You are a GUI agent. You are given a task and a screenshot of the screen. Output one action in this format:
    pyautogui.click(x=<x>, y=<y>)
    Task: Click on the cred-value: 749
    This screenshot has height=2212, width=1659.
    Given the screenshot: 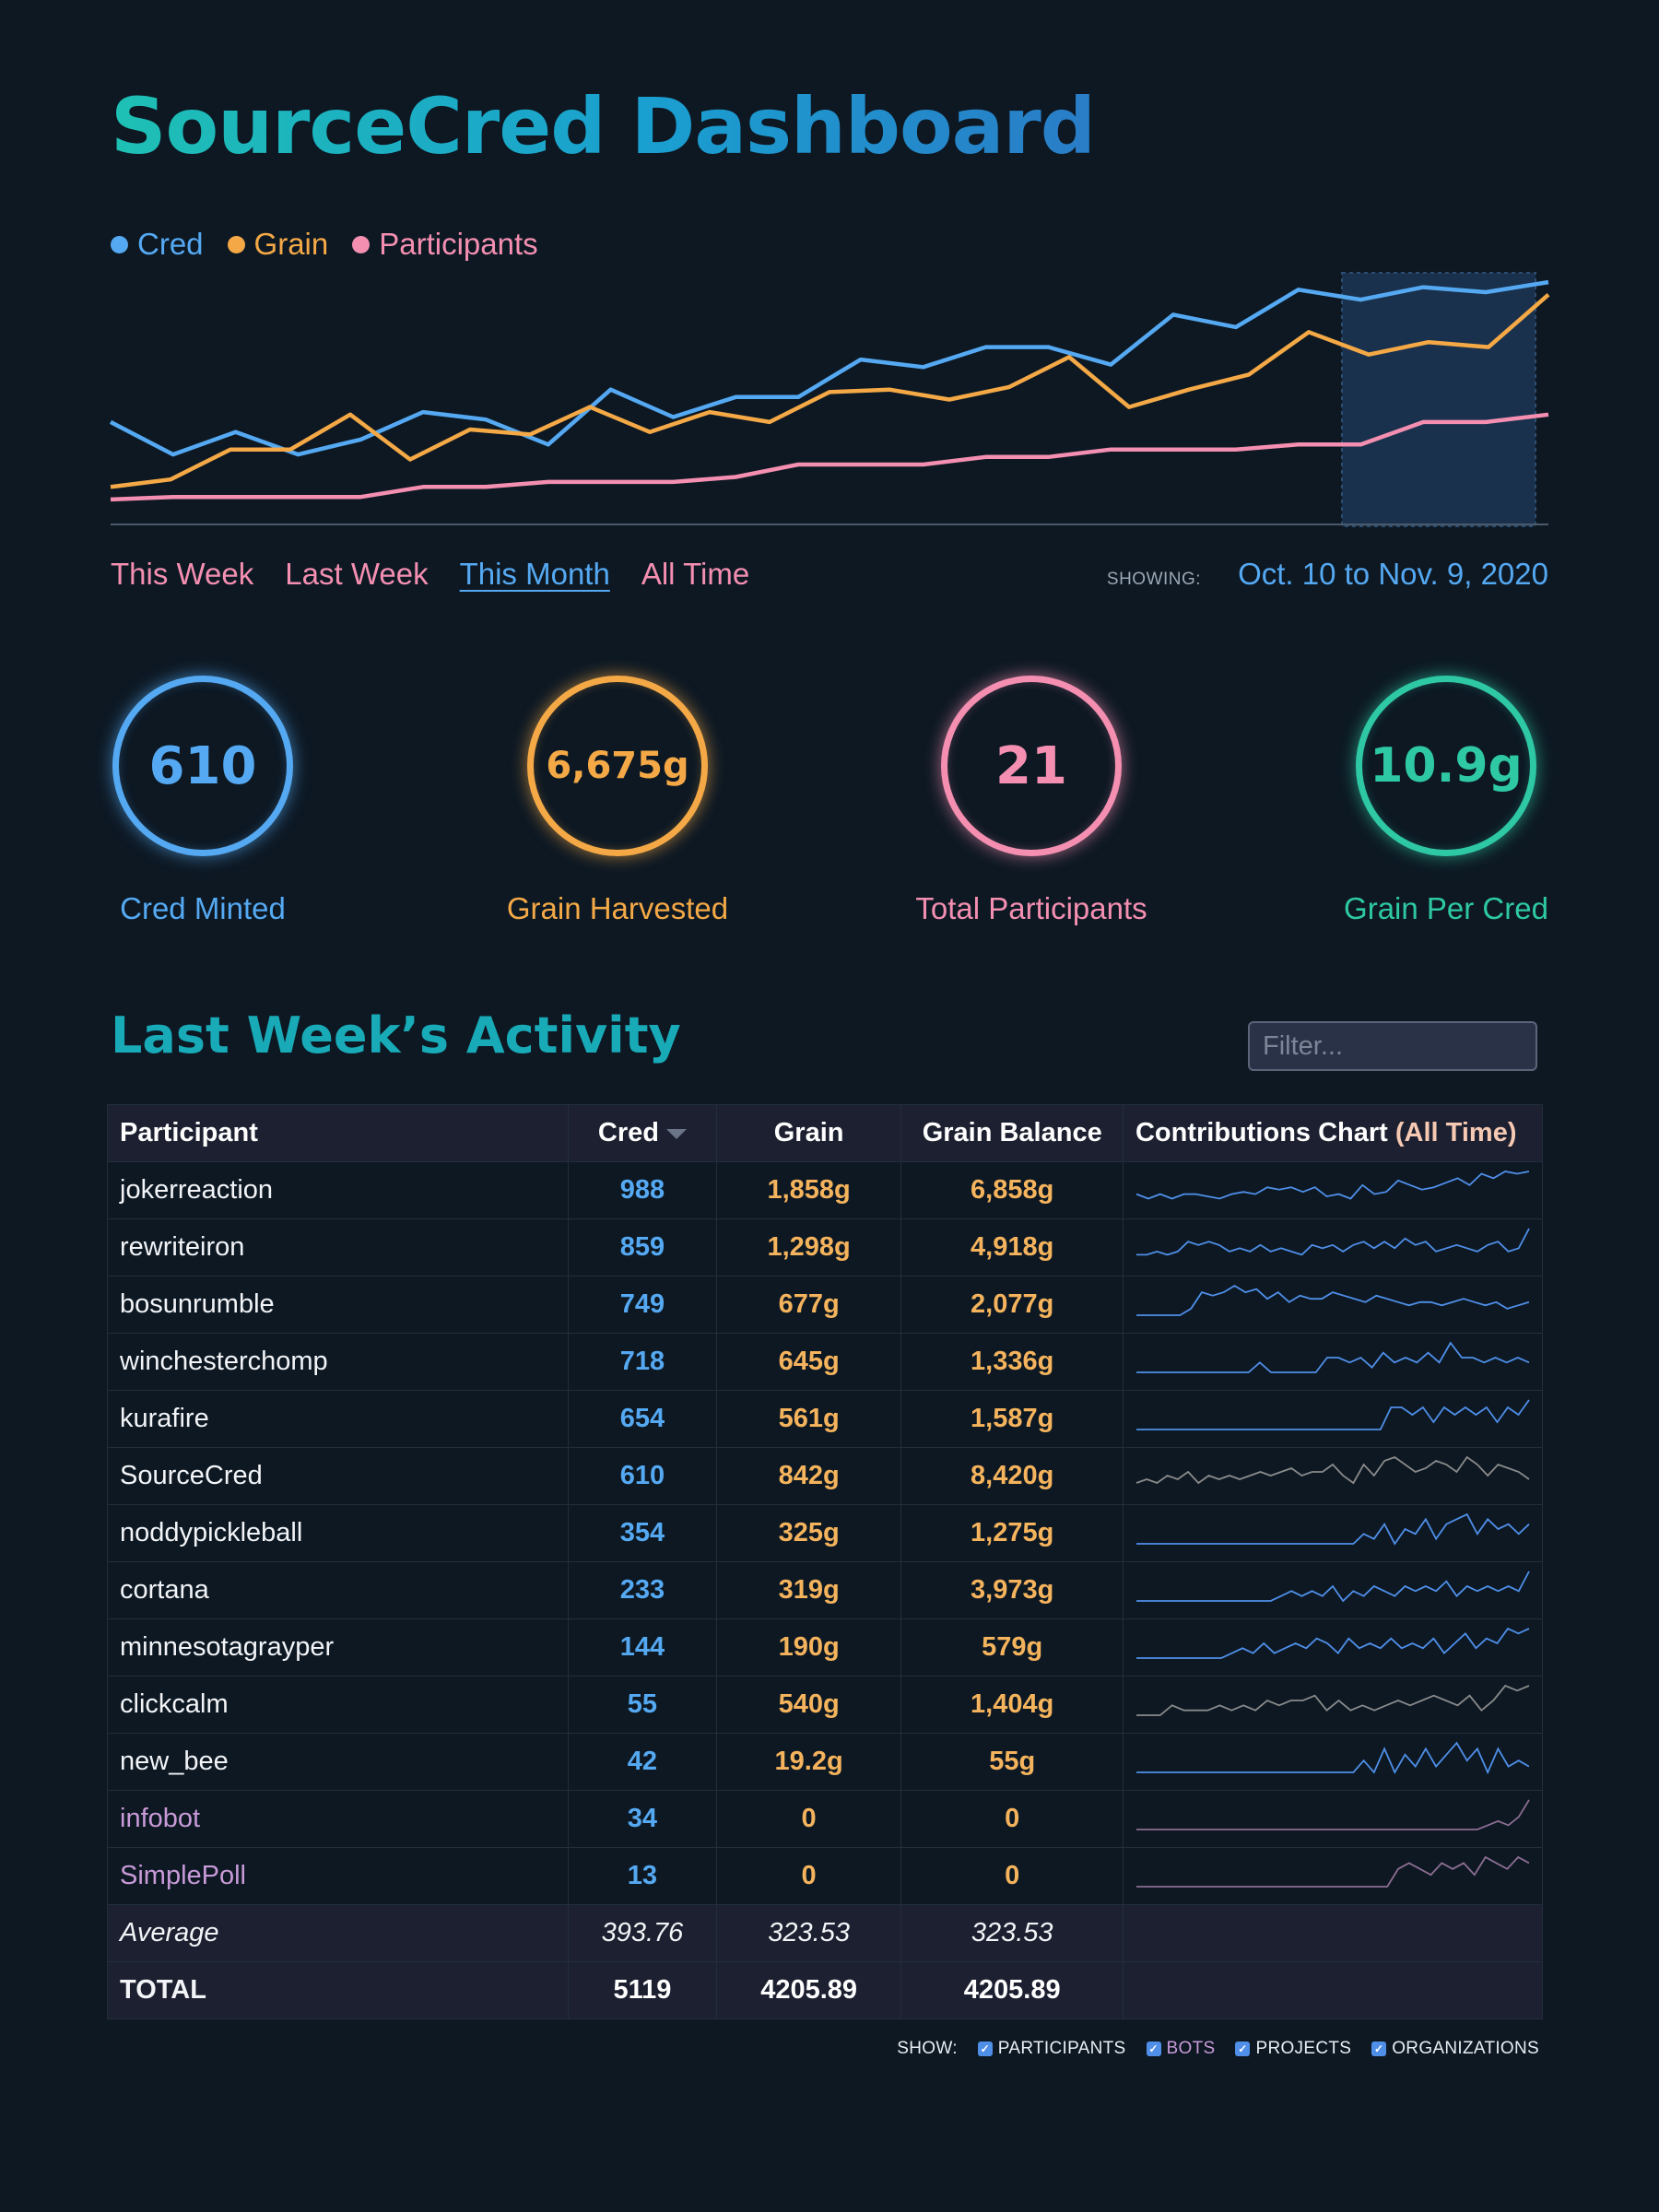 What is the action you would take?
    pyautogui.click(x=642, y=1305)
    